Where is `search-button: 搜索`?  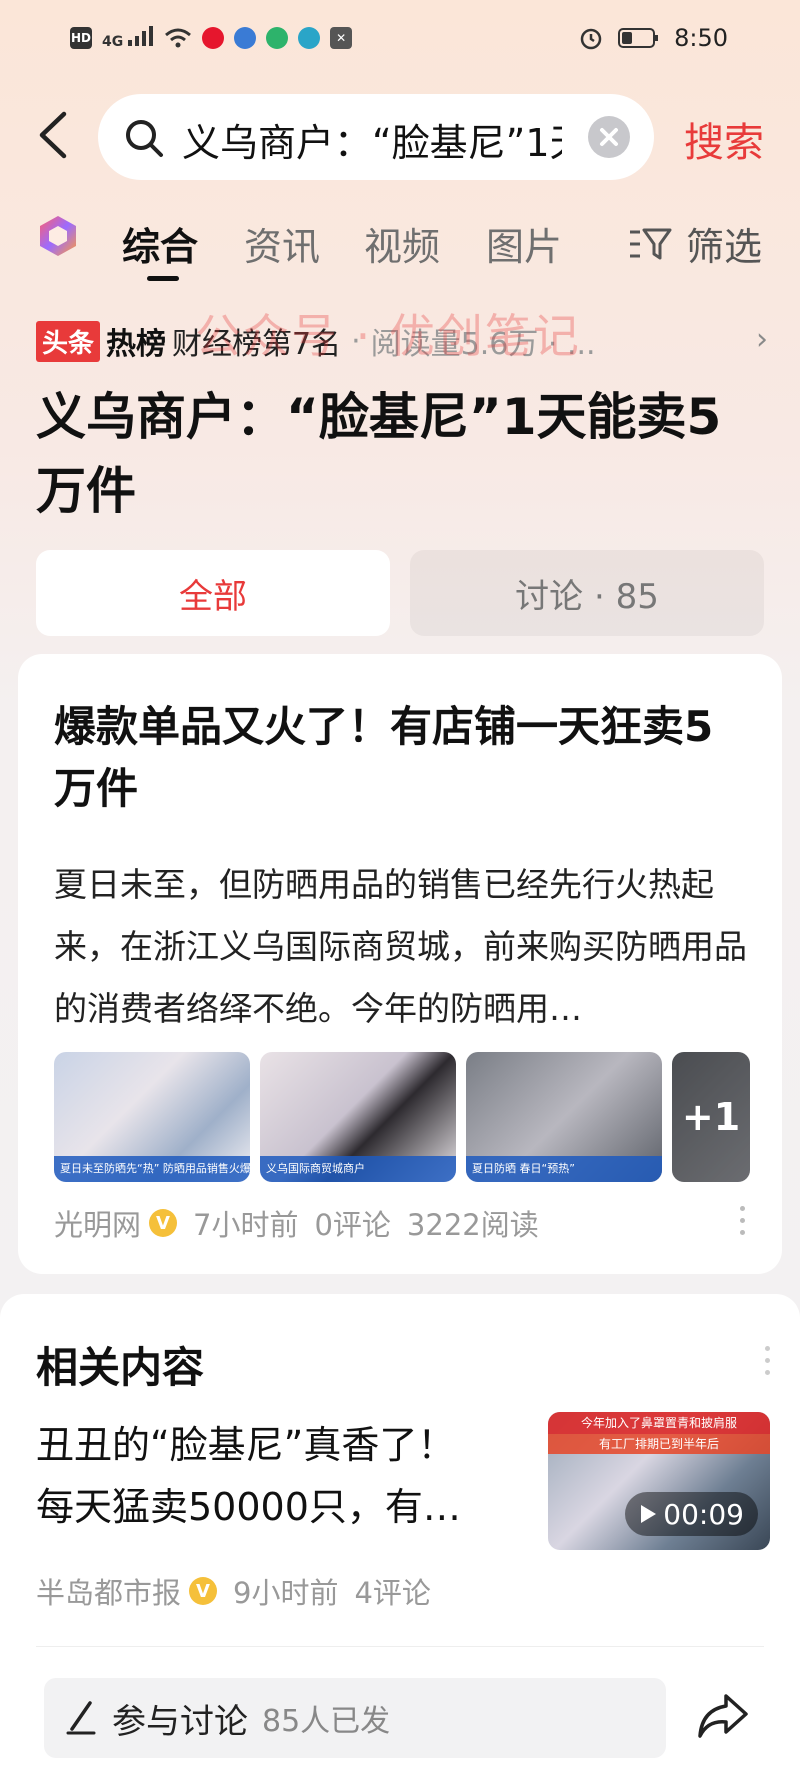 search-button: 搜索 is located at coordinates (724, 139).